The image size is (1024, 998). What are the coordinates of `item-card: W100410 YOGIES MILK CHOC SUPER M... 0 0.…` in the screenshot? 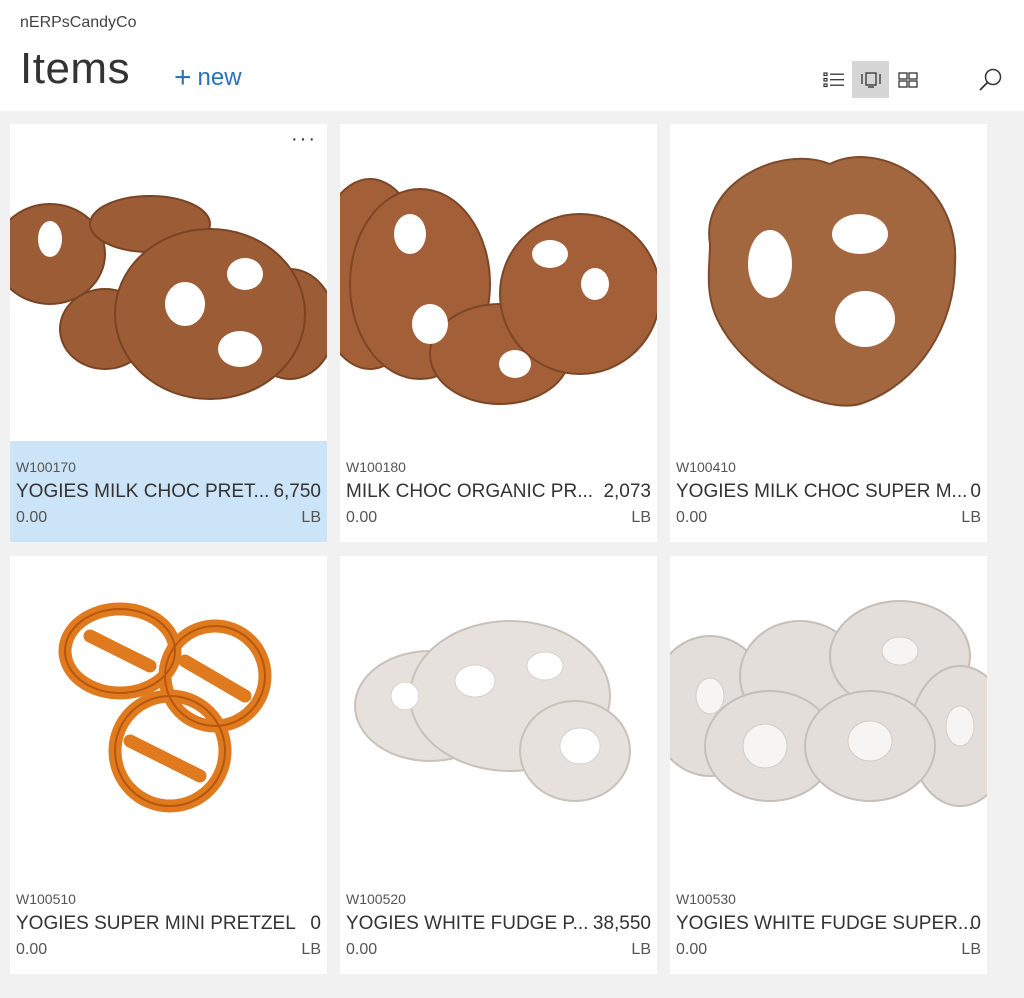 It's located at (828, 333).